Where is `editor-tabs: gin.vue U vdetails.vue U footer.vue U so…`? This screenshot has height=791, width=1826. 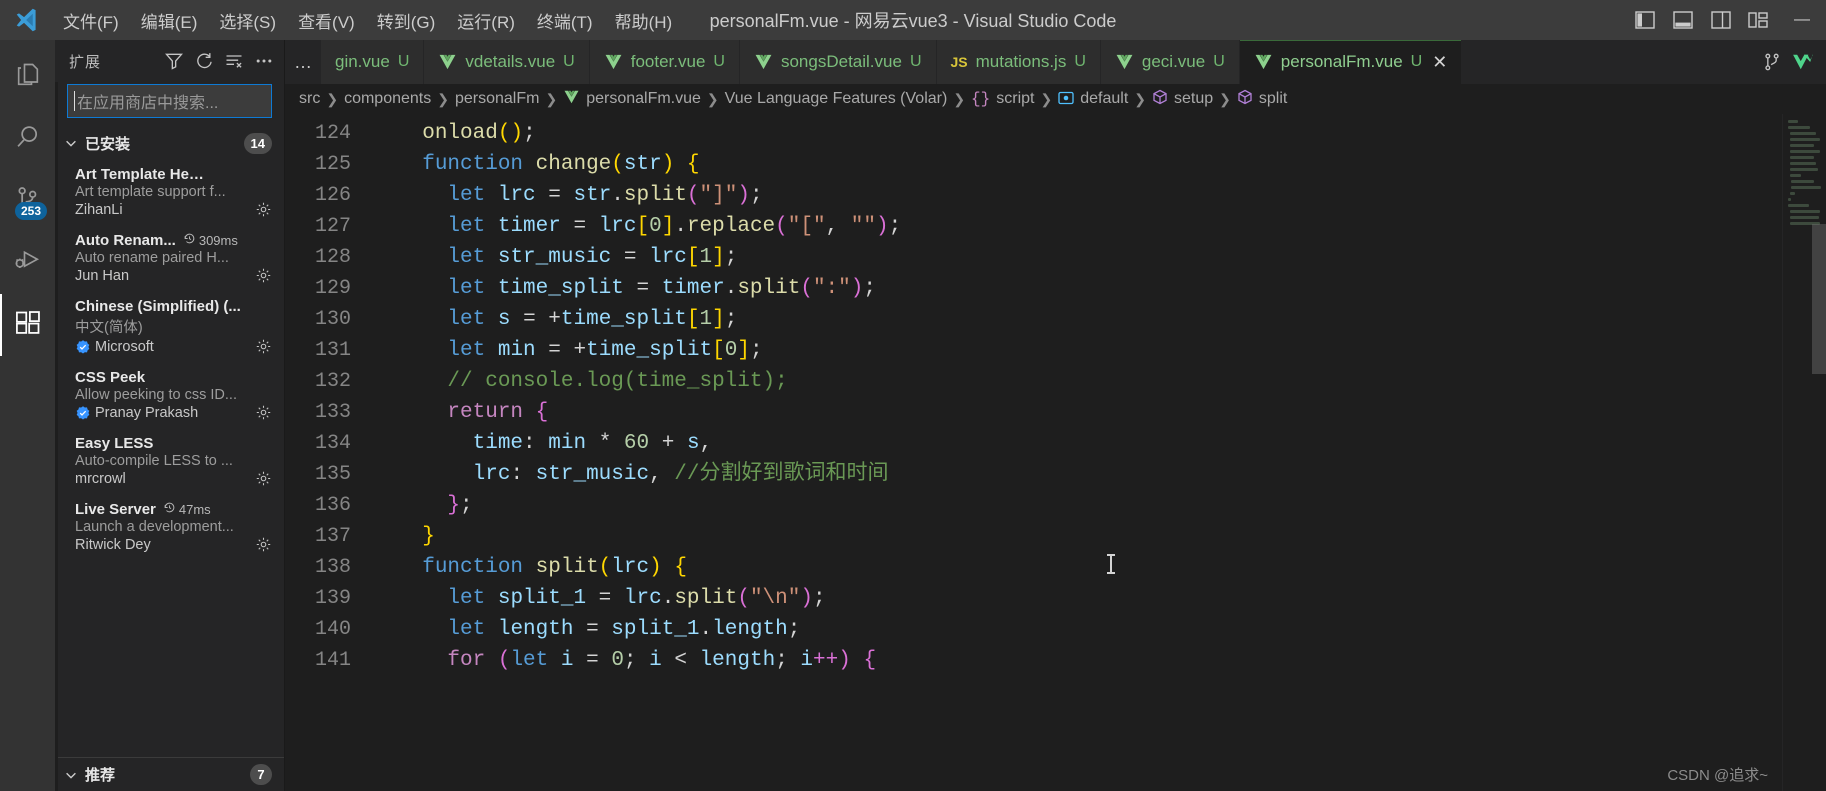 editor-tabs: gin.vue U vdetails.vue U footer.vue U so… is located at coordinates (1035, 62).